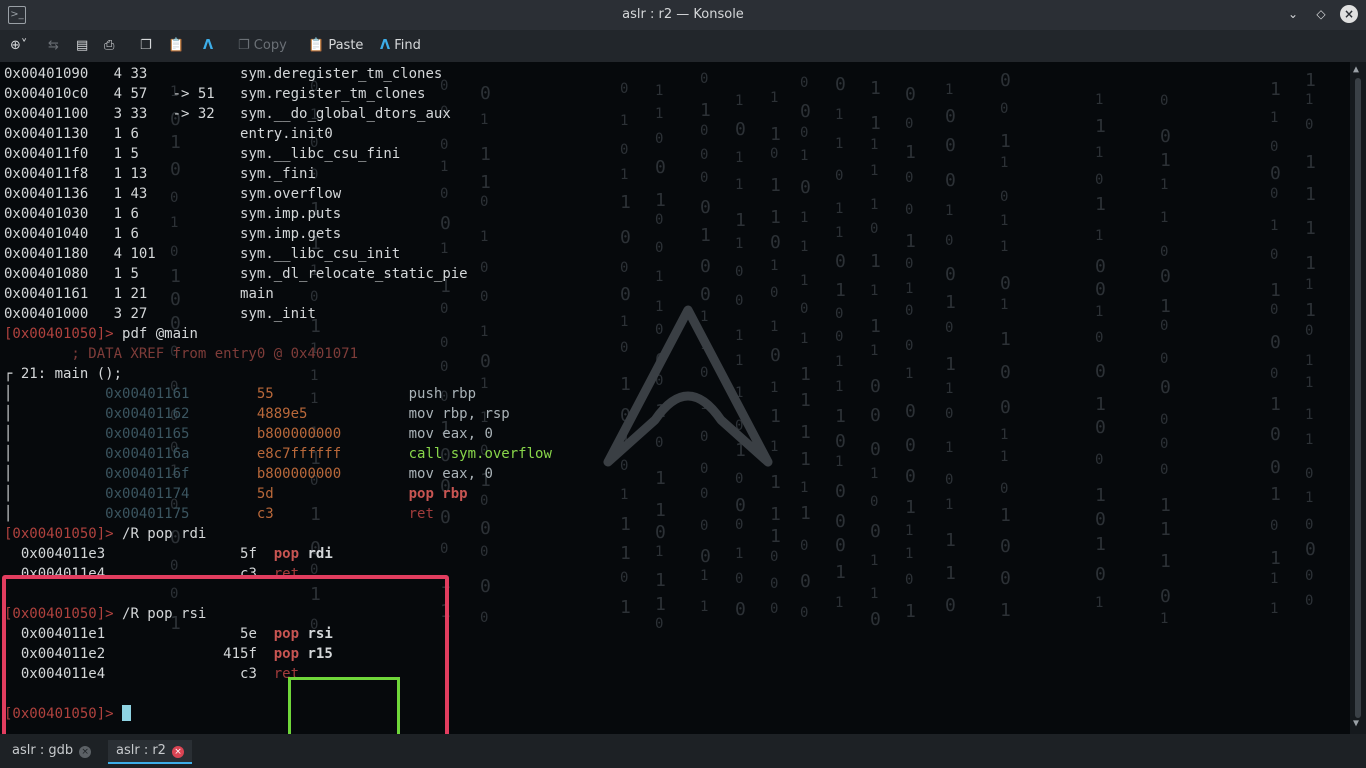  Describe the element at coordinates (683, 14) in the screenshot. I see `window-title: aslr : r2 — Konsole` at that location.